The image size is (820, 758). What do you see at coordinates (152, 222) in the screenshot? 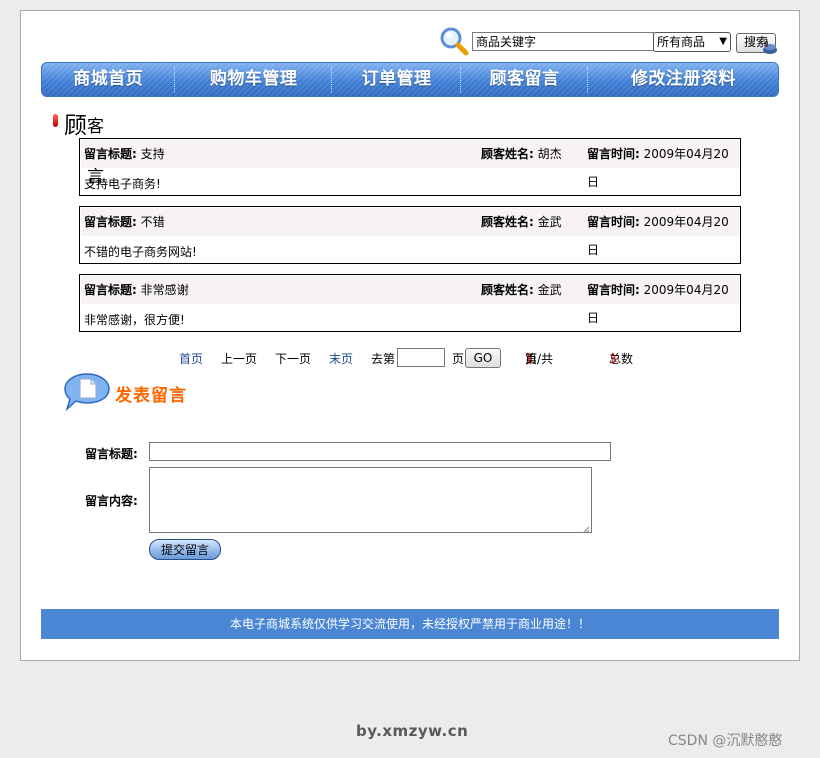
I see `message-title-value: 不错` at bounding box center [152, 222].